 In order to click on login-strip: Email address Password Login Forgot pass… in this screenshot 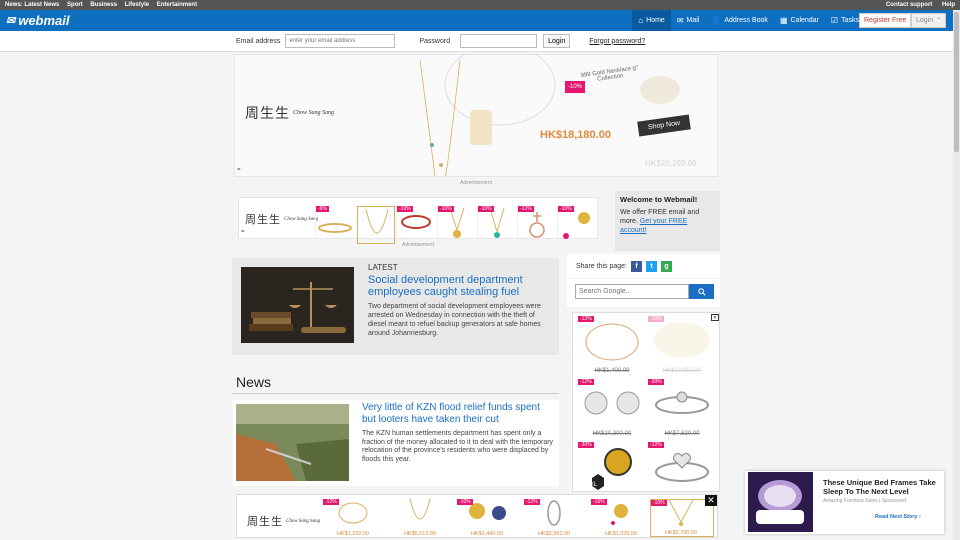, I will do `click(476, 41)`.